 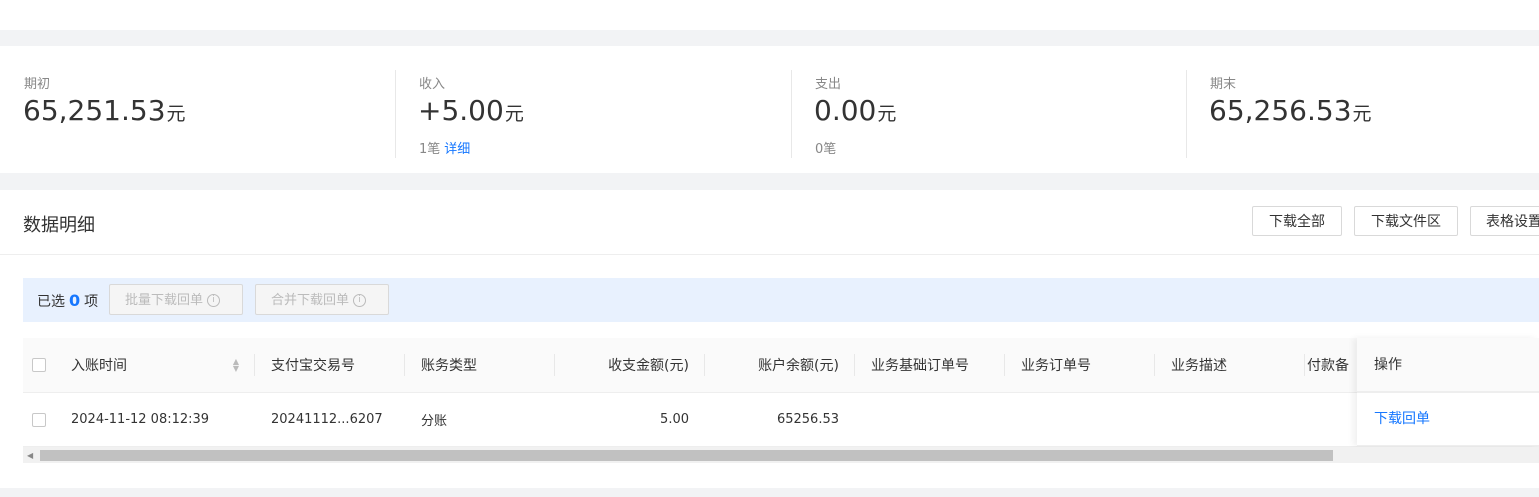 I want to click on scrollbar-thumb, so click(x=686, y=455).